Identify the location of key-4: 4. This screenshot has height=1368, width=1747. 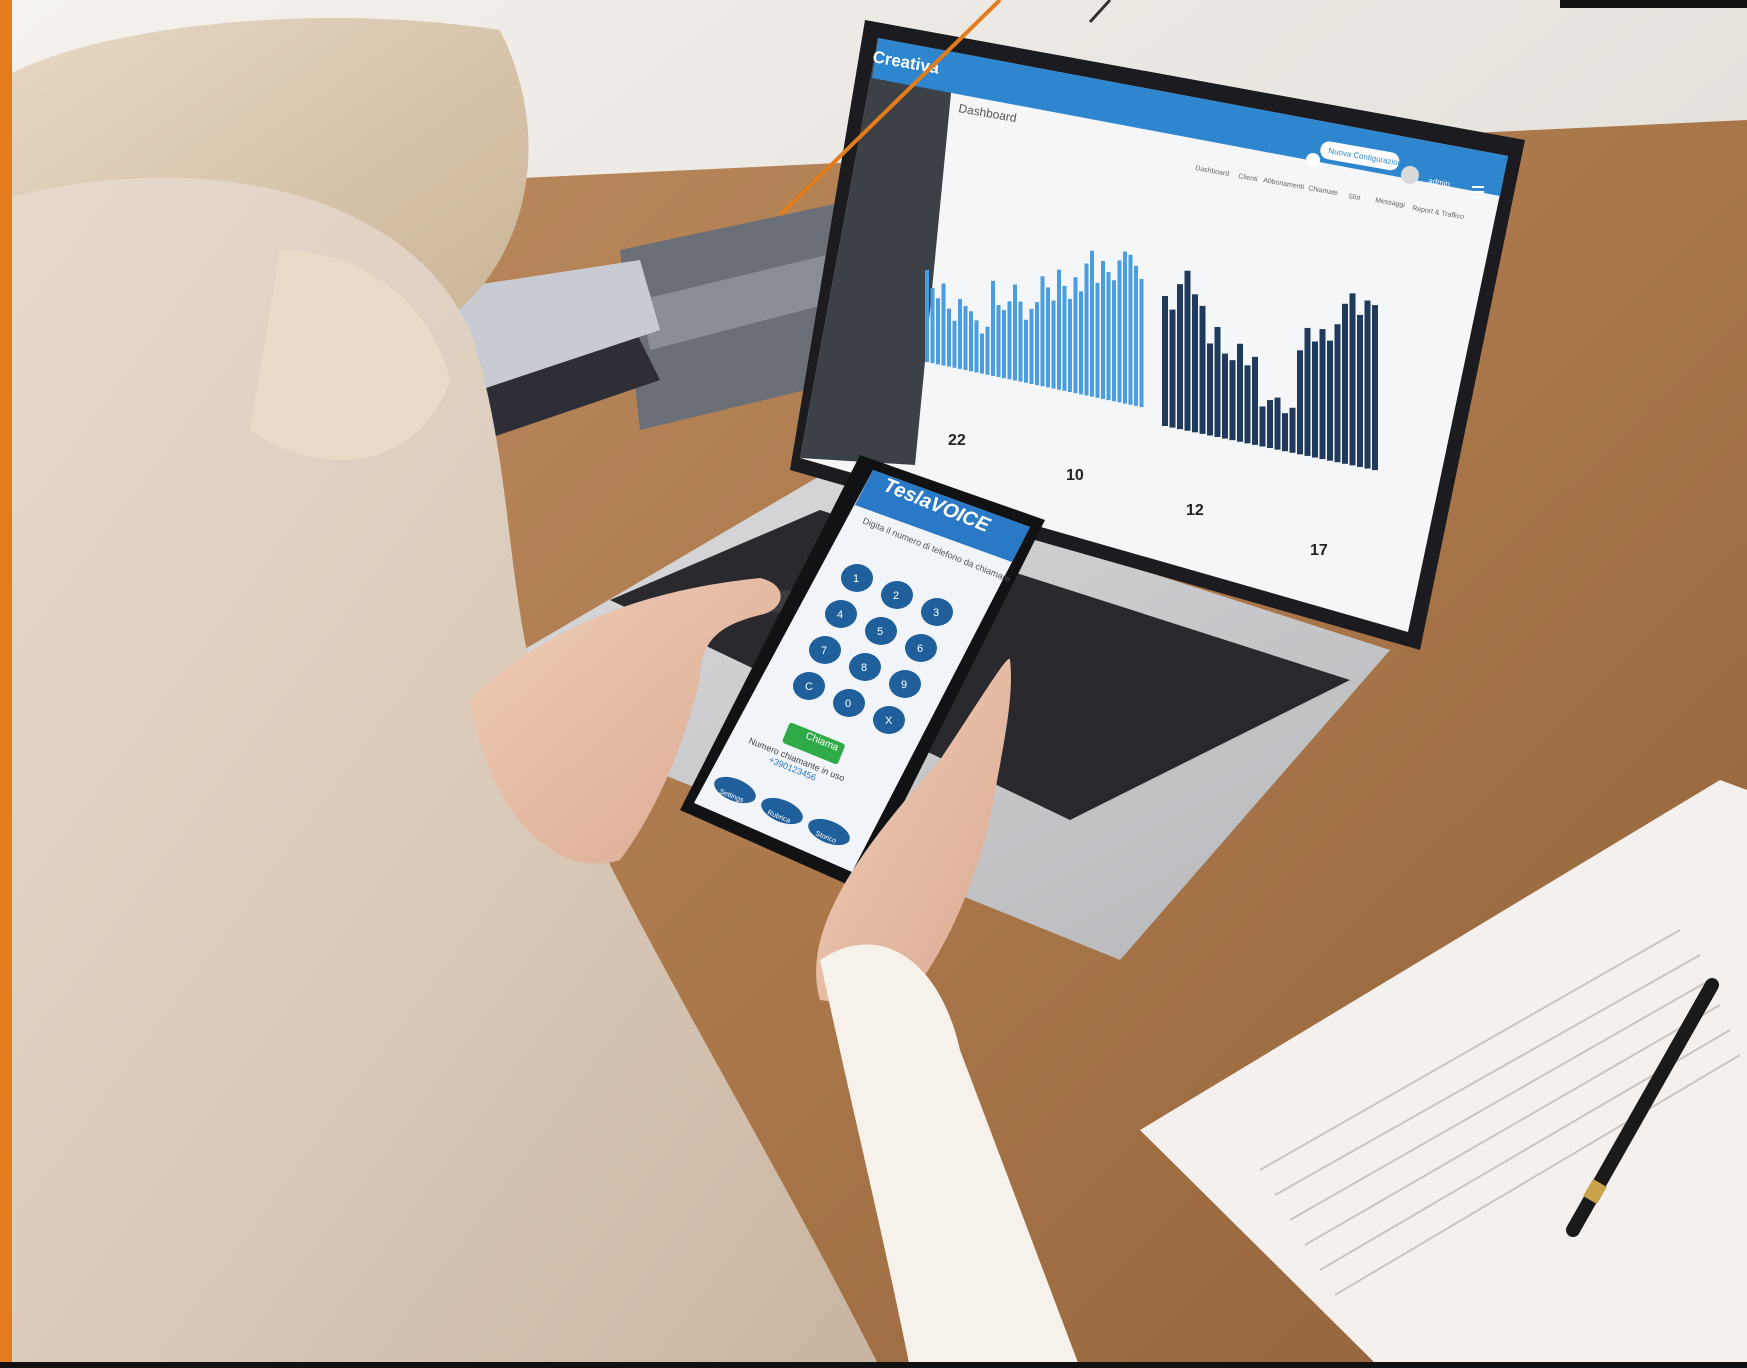
(841, 614).